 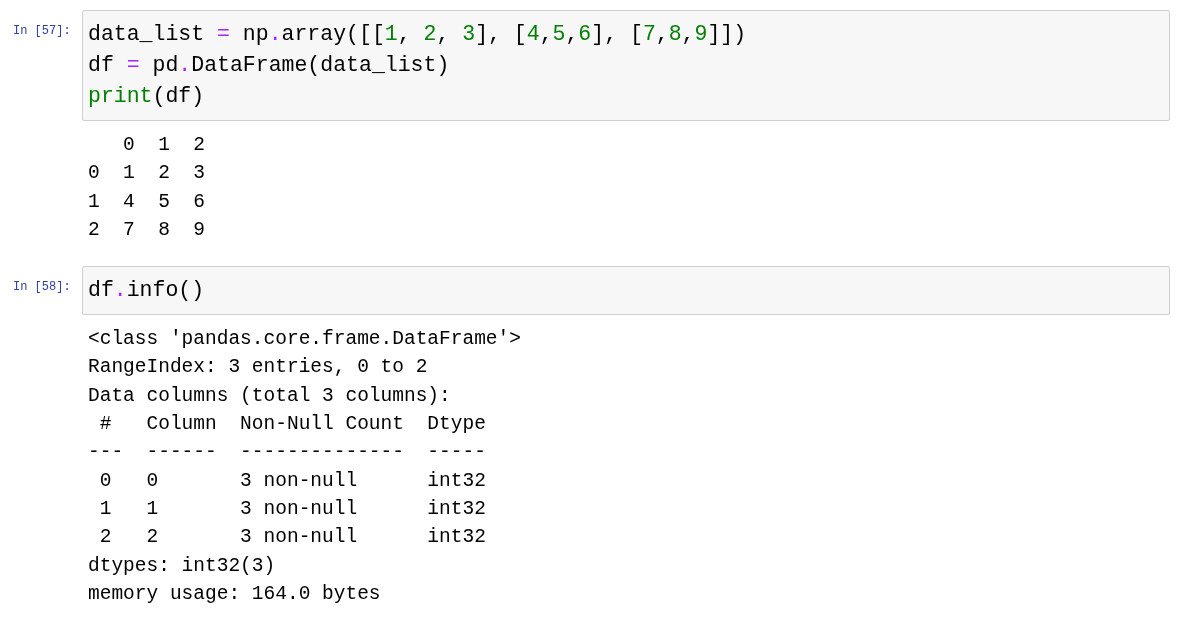 What do you see at coordinates (292, 481) in the screenshot?
I see `output-line: 0 0 3 non-null int32` at bounding box center [292, 481].